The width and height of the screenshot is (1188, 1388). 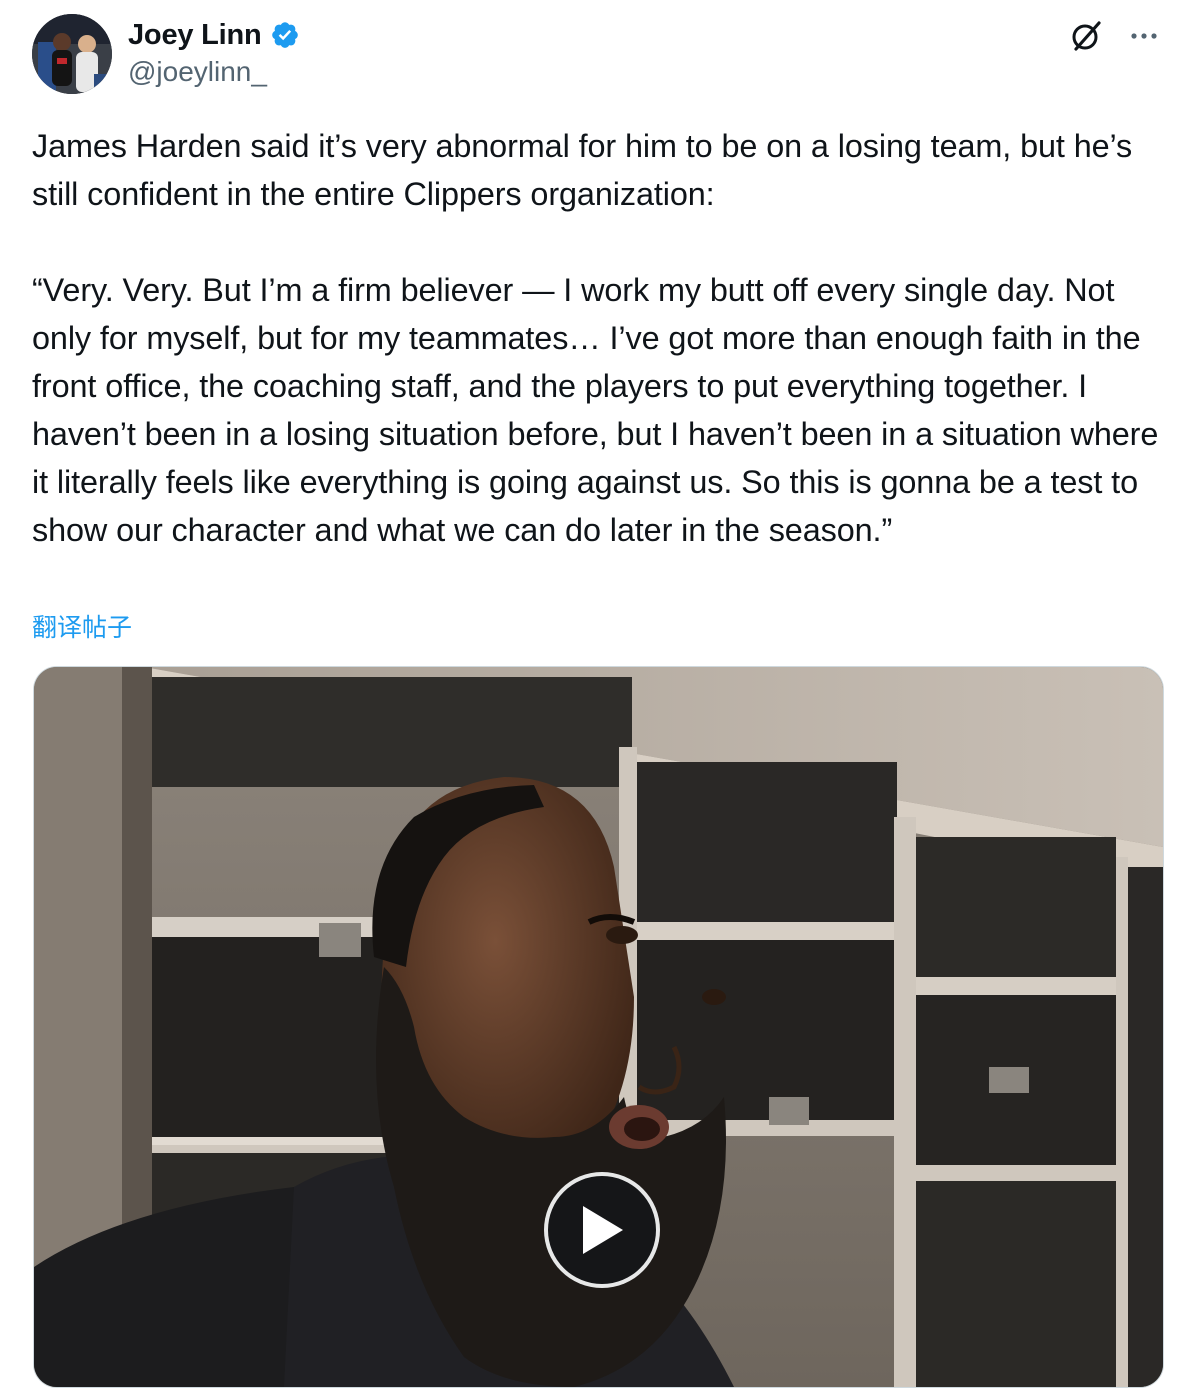 I want to click on more-icon, so click(x=1144, y=36).